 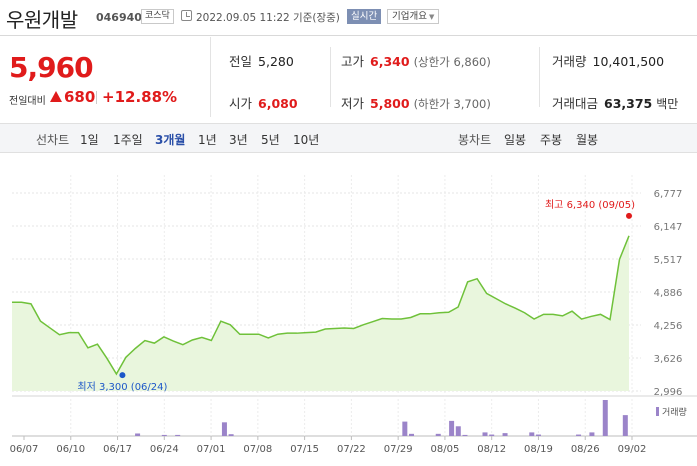 What do you see at coordinates (515, 139) in the screenshot?
I see `candle-daily: 일봉` at bounding box center [515, 139].